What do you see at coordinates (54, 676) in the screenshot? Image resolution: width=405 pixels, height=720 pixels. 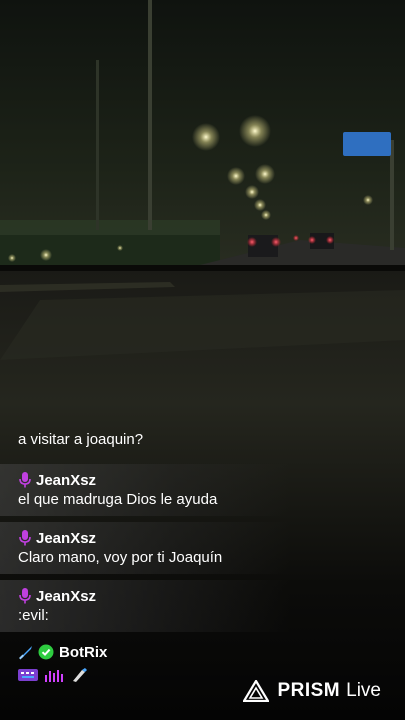 I see `equalizer-badge-icon` at bounding box center [54, 676].